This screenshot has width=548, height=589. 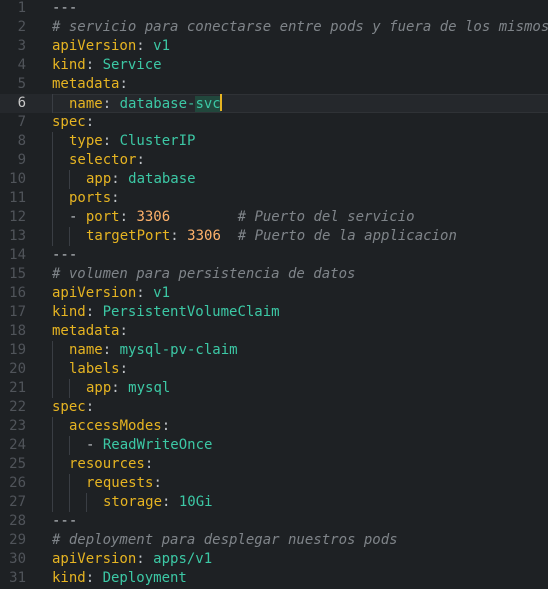 I want to click on code-text: labels:, so click(x=98, y=369).